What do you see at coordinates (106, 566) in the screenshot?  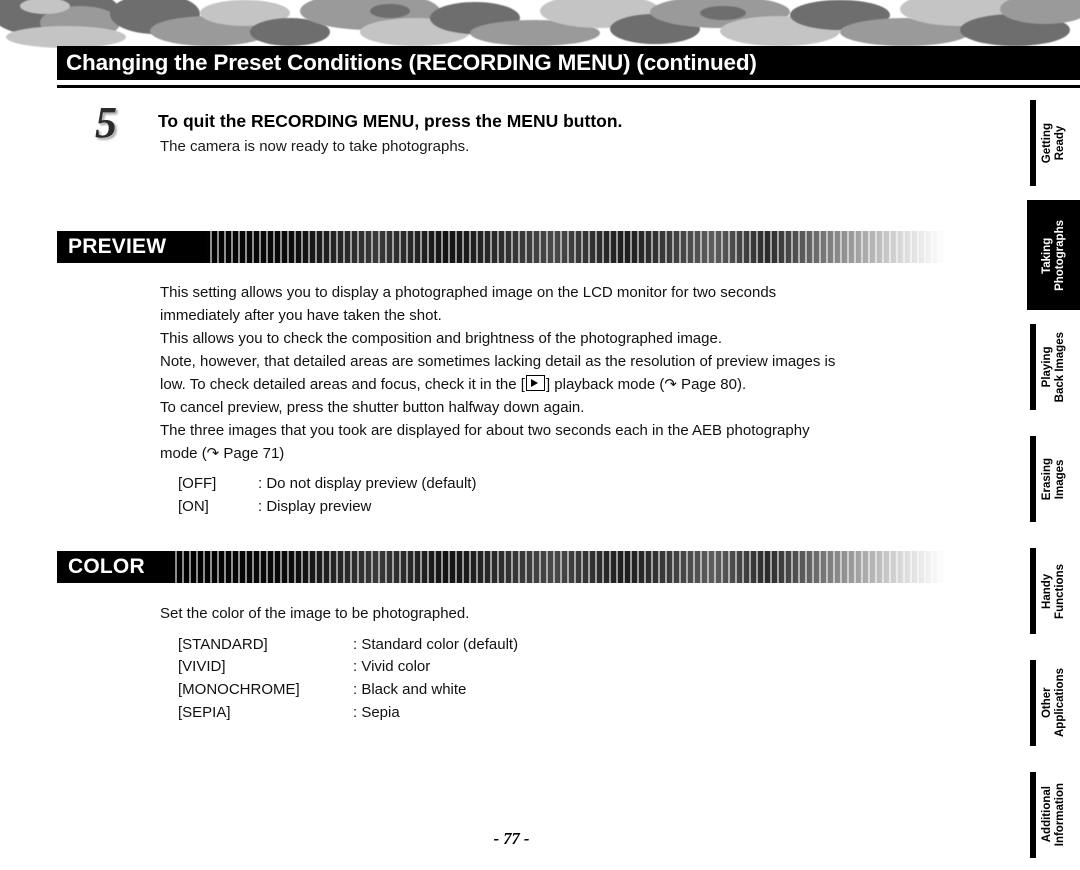 I see `section-title-color: COLOR` at bounding box center [106, 566].